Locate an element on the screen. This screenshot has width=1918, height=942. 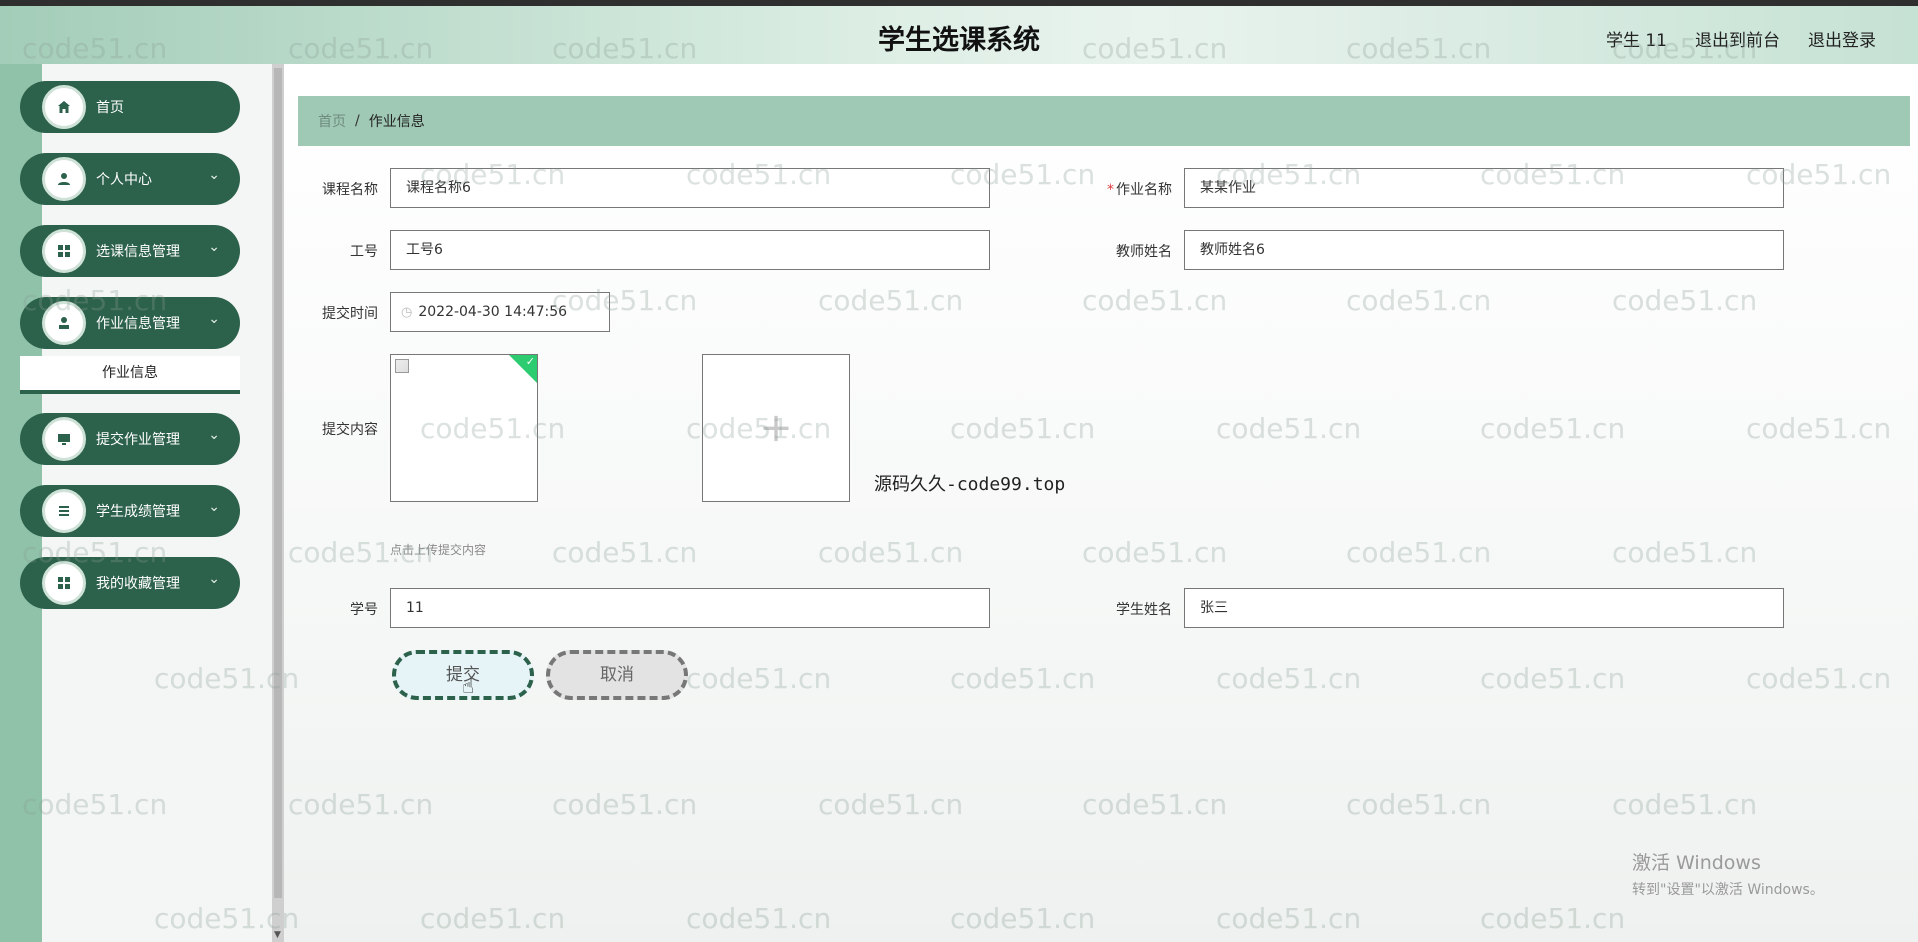
exit-to-front-link: 退出到前台 is located at coordinates (1737, 38).